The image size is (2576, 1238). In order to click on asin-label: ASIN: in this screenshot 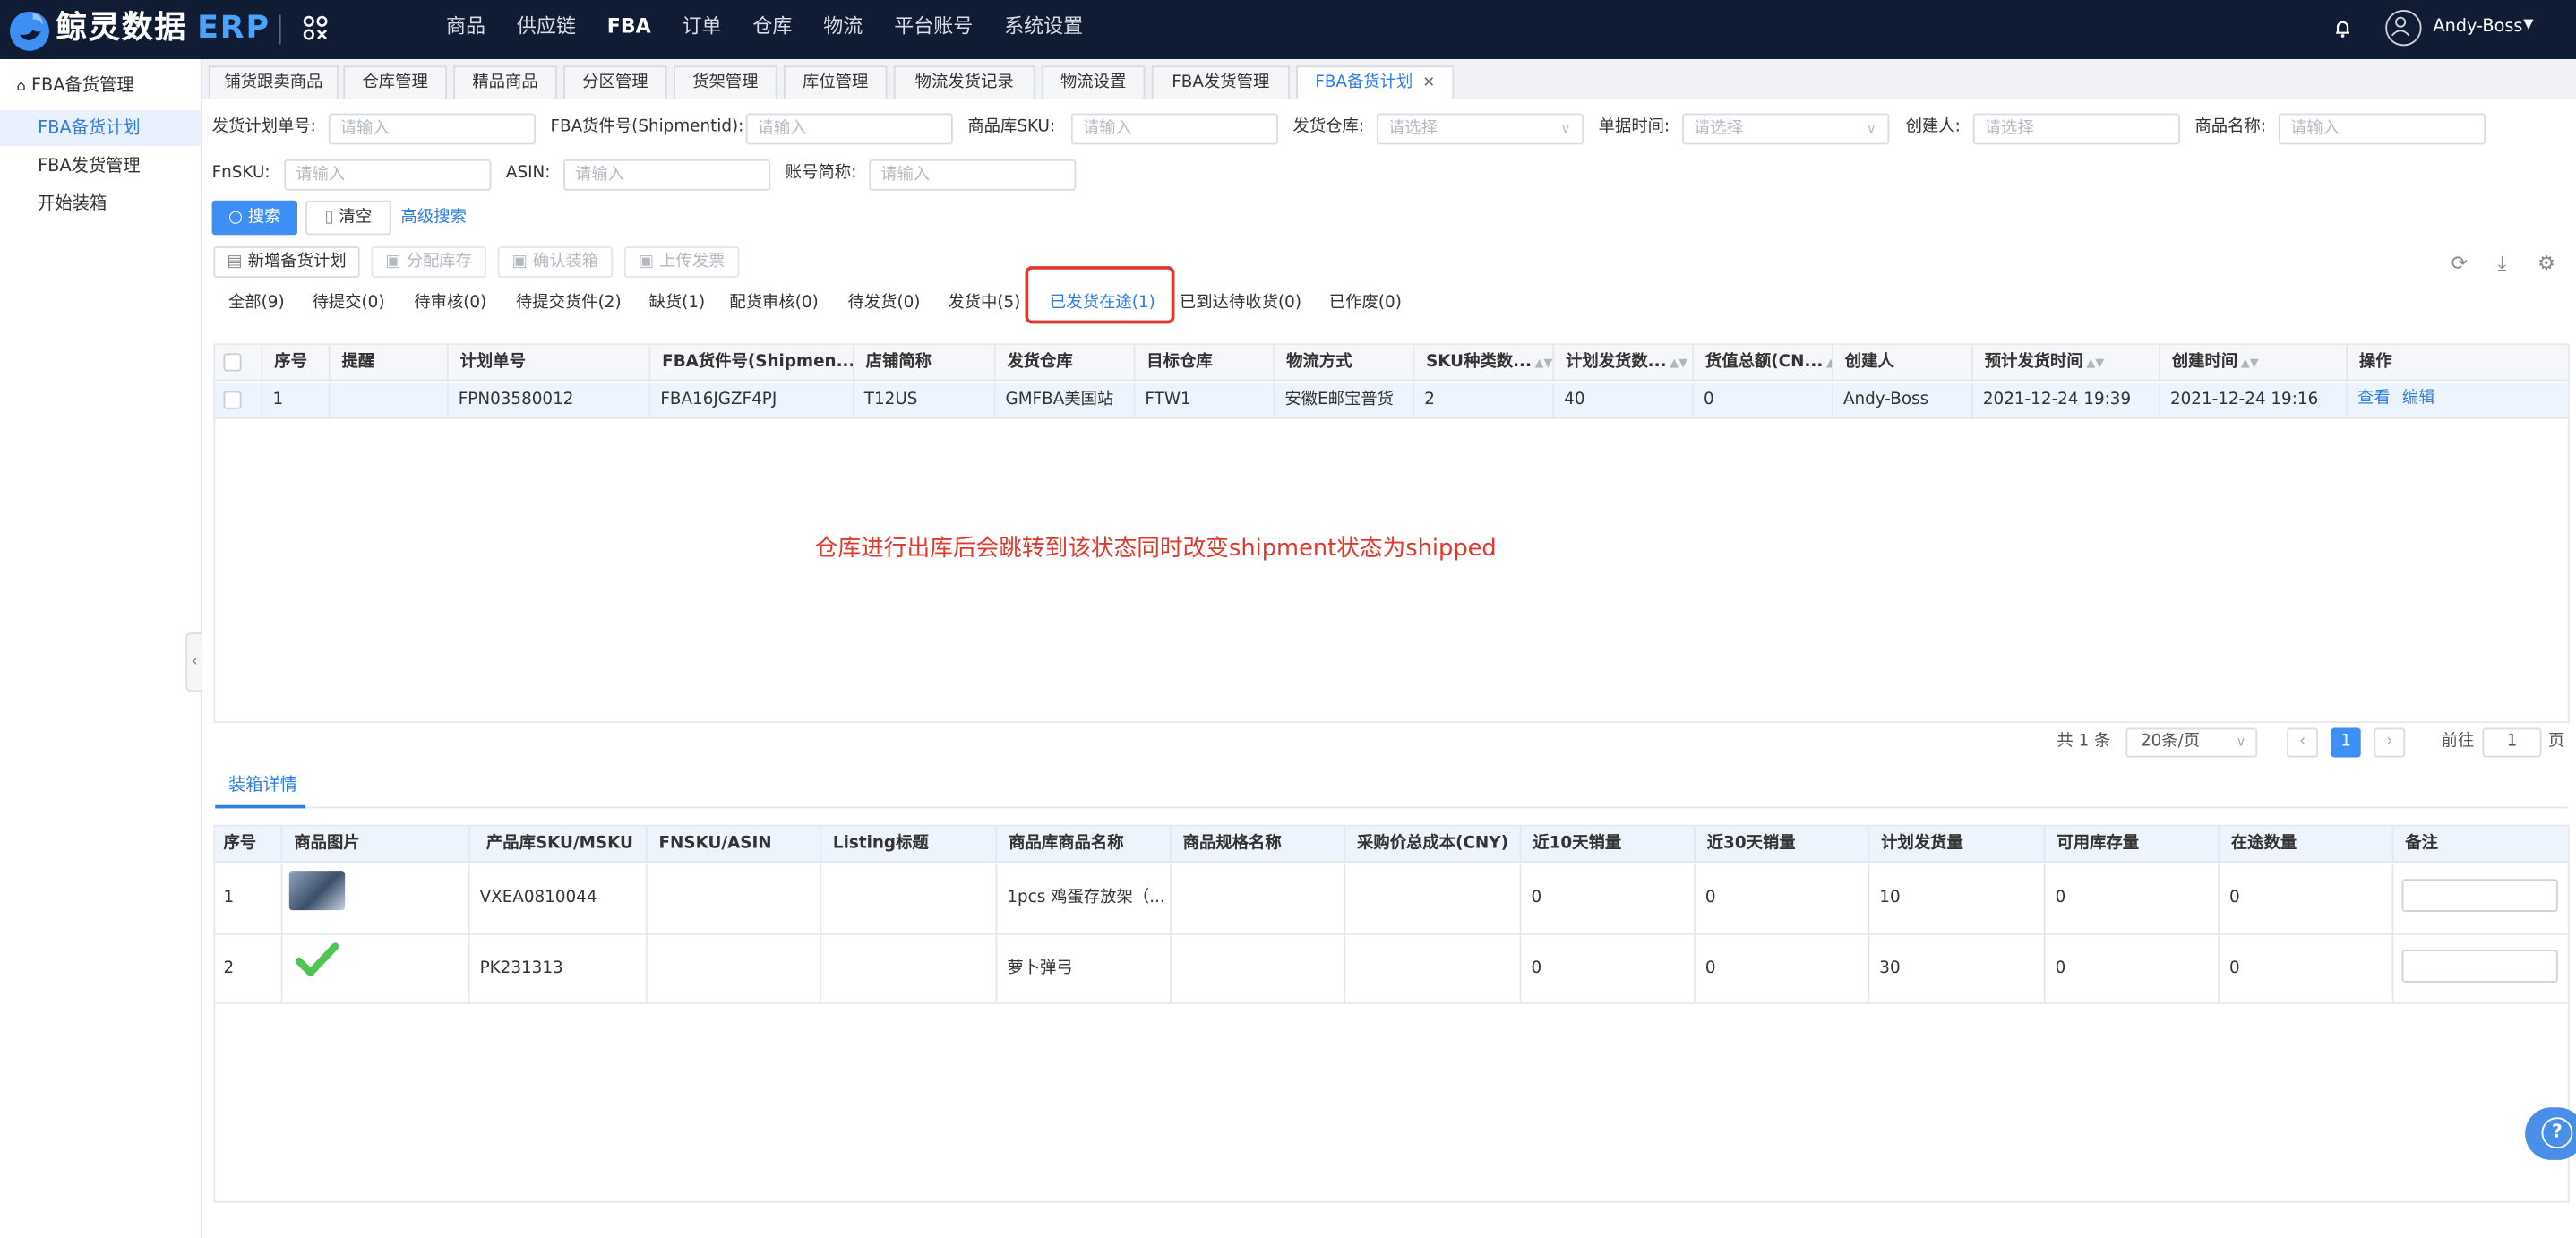, I will do `click(528, 173)`.